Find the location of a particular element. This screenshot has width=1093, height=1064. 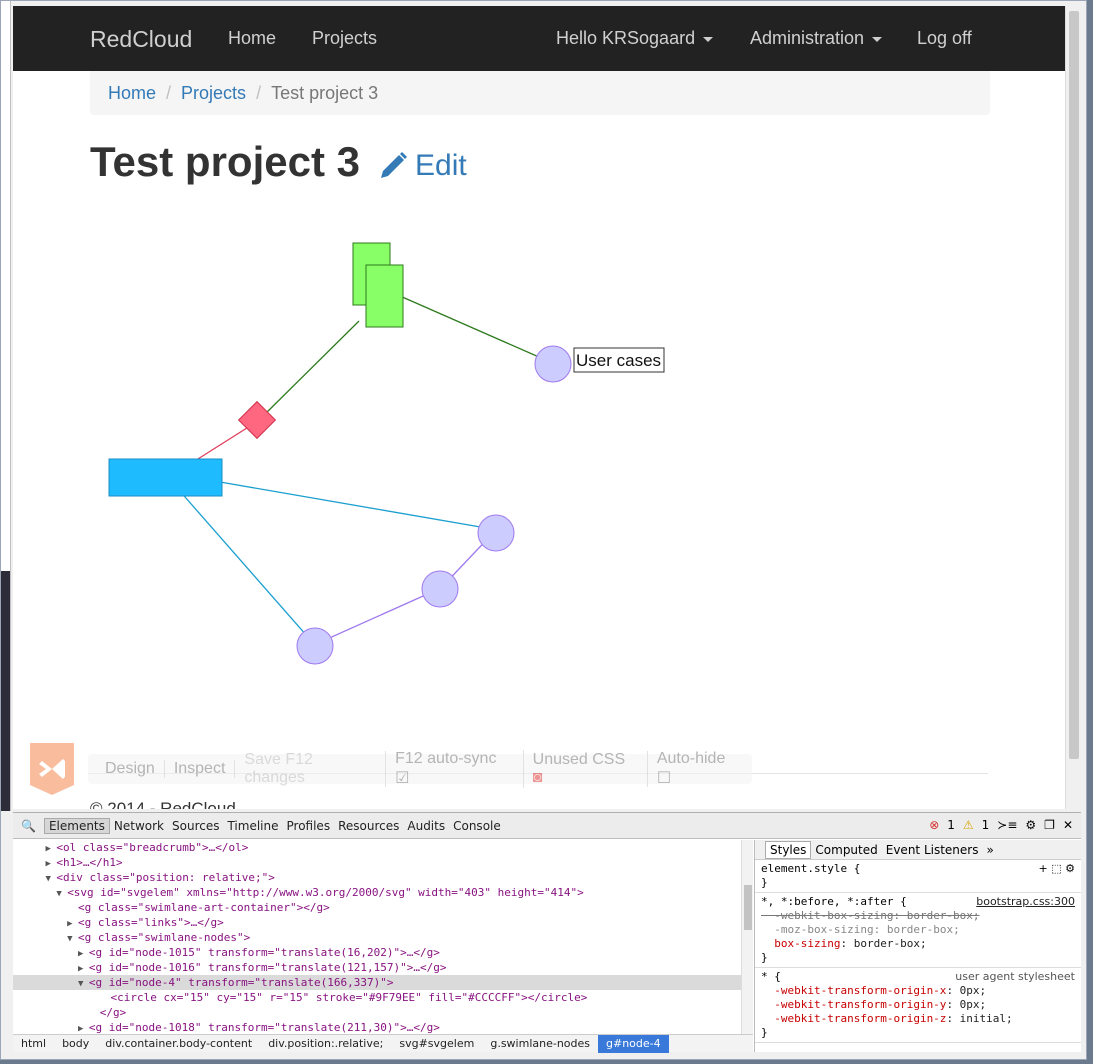

inspect-button: Inspect is located at coordinates (200, 769).